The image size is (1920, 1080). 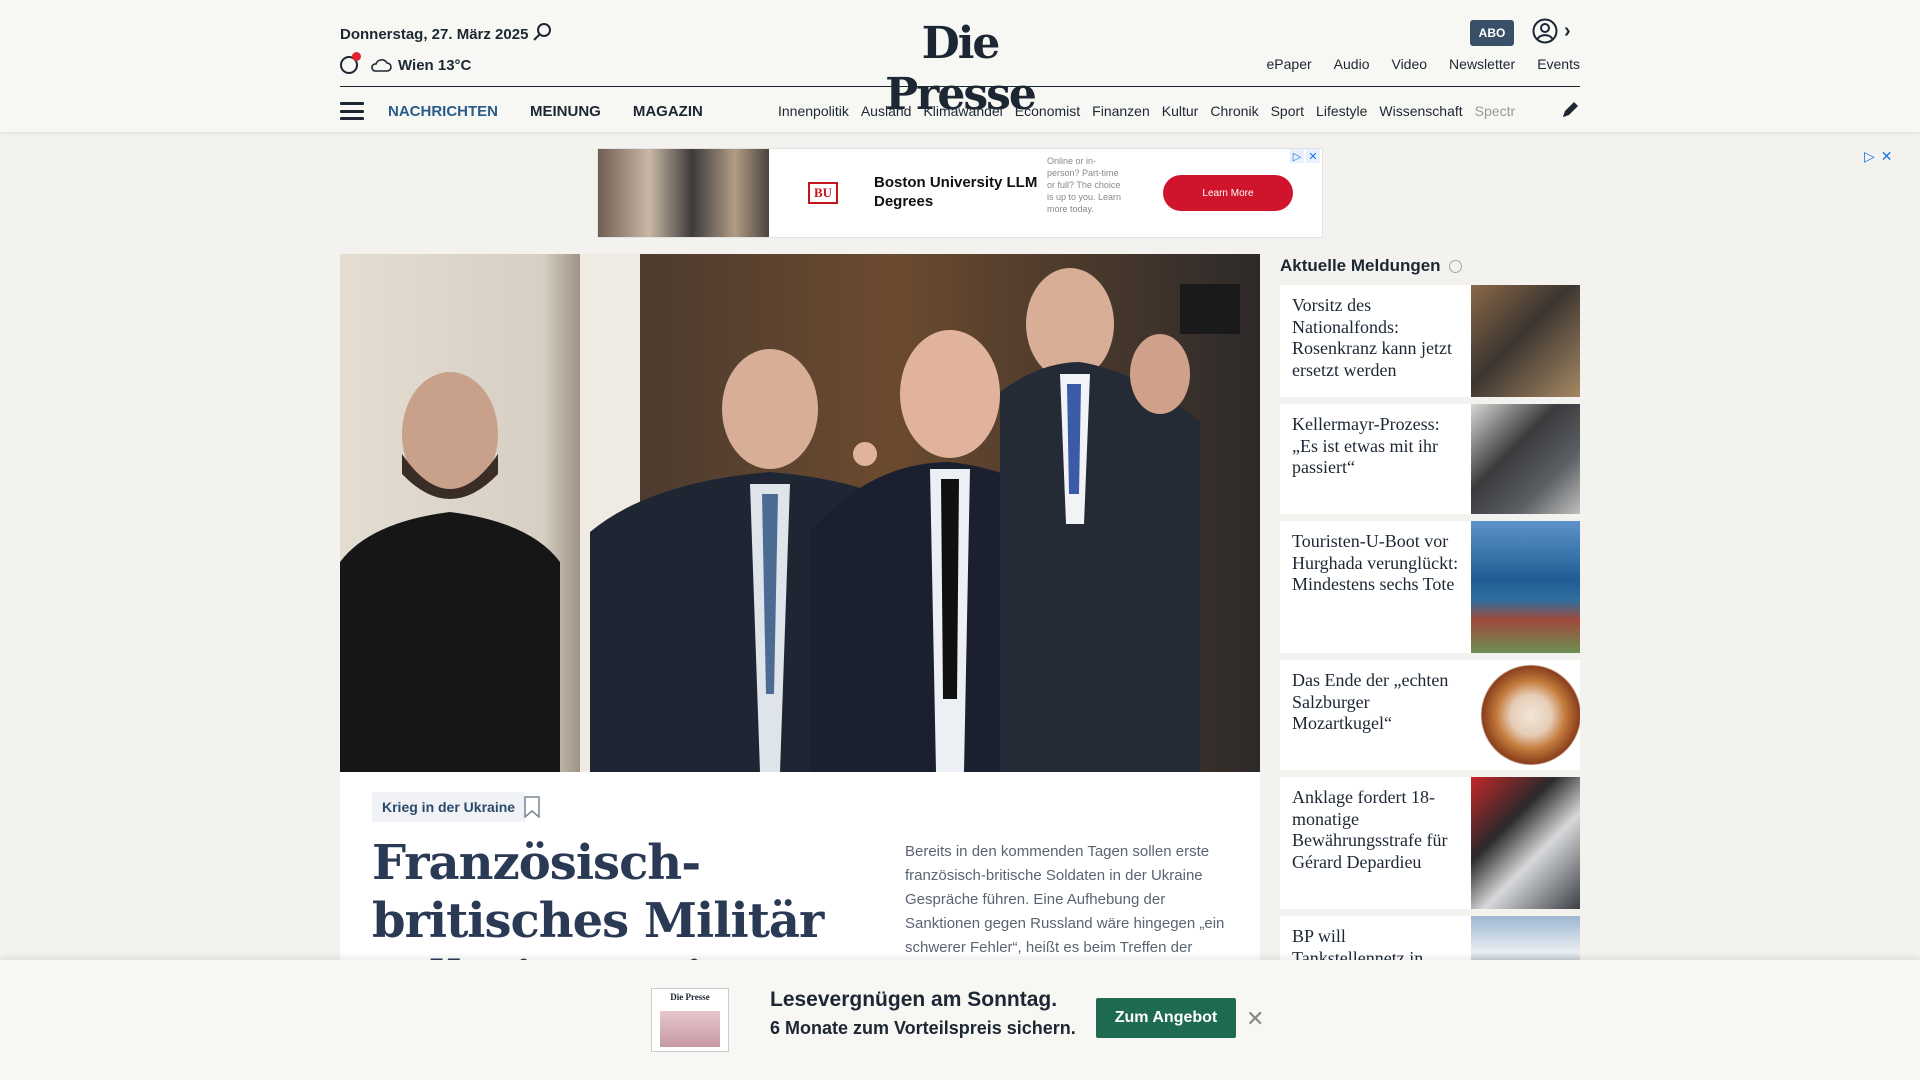 What do you see at coordinates (914, 999) in the screenshot?
I see `promo-headline: Lesevergnügen am Sonntag.` at bounding box center [914, 999].